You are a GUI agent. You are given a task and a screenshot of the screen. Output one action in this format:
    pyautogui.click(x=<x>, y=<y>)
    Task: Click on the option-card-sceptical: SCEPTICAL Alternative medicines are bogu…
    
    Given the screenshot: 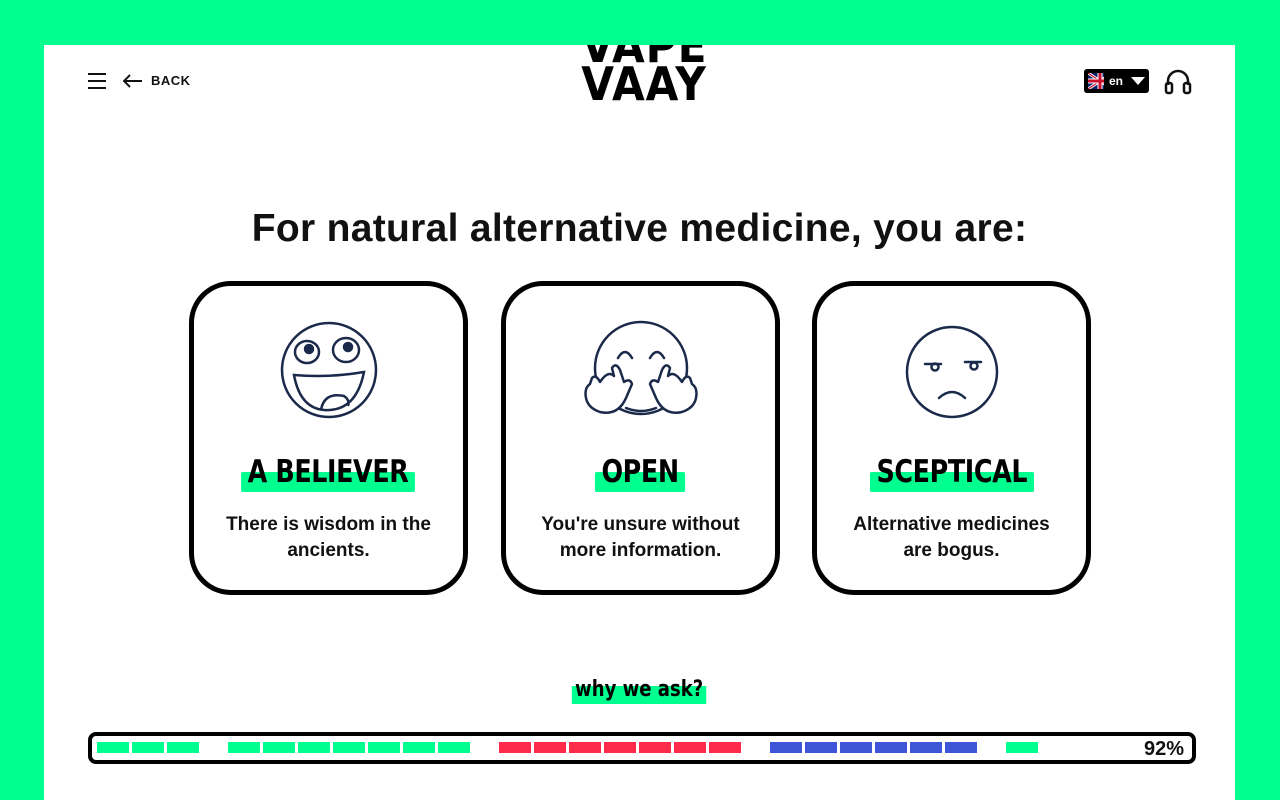 What is the action you would take?
    pyautogui.click(x=951, y=438)
    